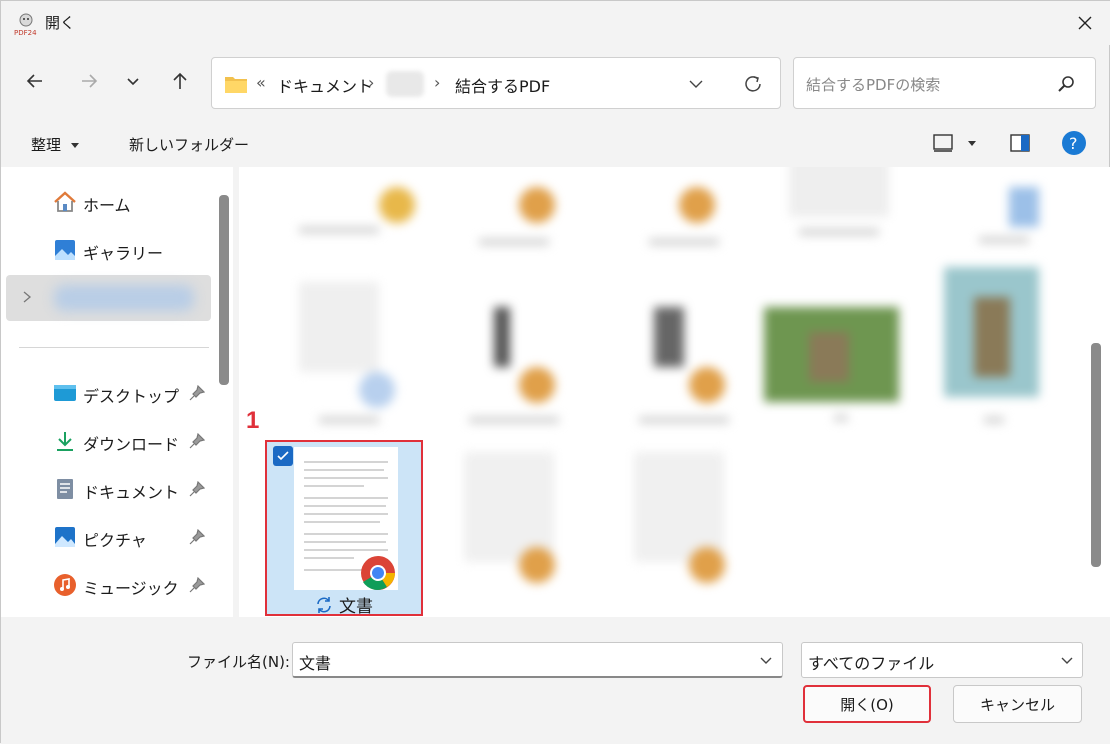  I want to click on sidebar-item-desktop: デスクトップ, so click(106, 393).